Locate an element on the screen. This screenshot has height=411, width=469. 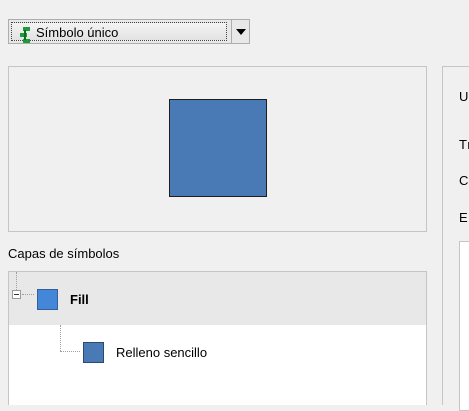
simple-fill-label: Relleno sencillo is located at coordinates (161, 352).